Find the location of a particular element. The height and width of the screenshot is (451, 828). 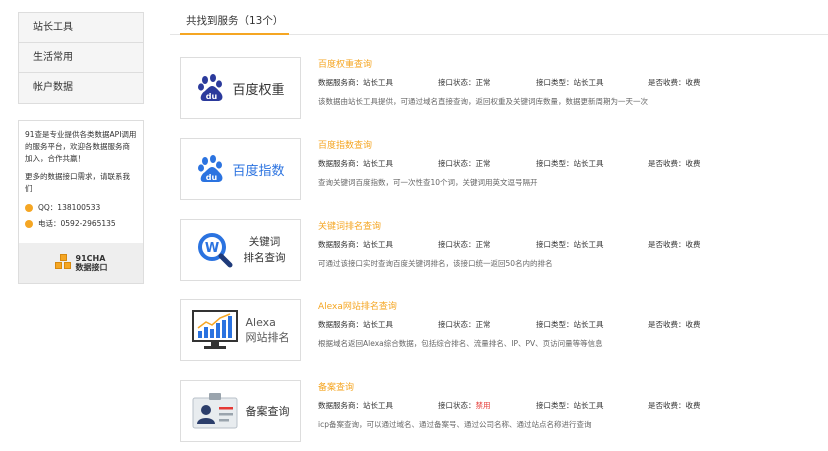

thumbnail-label-line-1: 关键词 is located at coordinates (264, 242).